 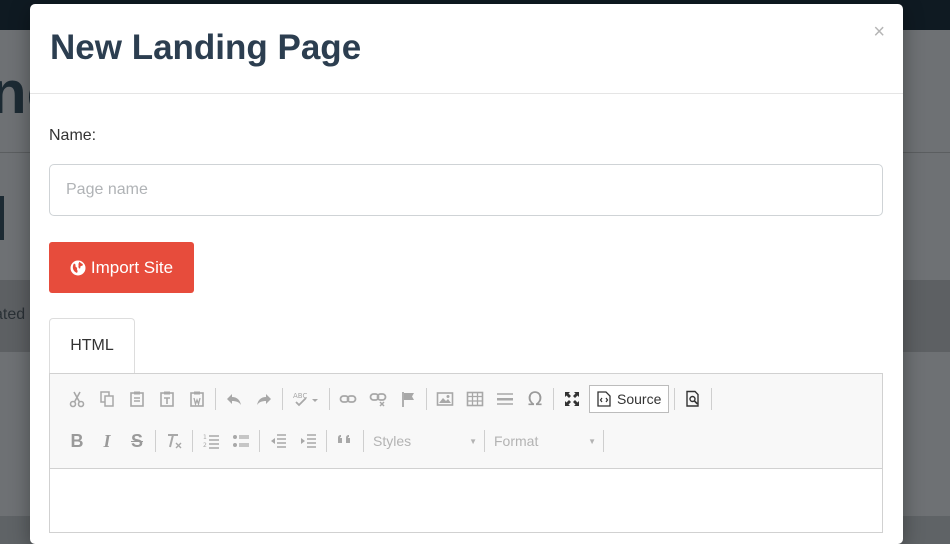 What do you see at coordinates (345, 441) in the screenshot?
I see `blockquote-icon` at bounding box center [345, 441].